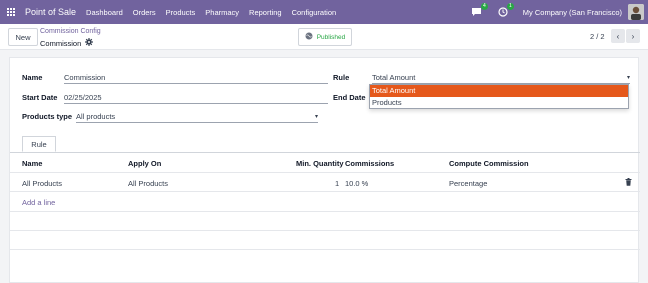 The height and width of the screenshot is (283, 648). Describe the element at coordinates (572, 12) in the screenshot. I see `company-switcher: My Company (San Francisco)` at that location.